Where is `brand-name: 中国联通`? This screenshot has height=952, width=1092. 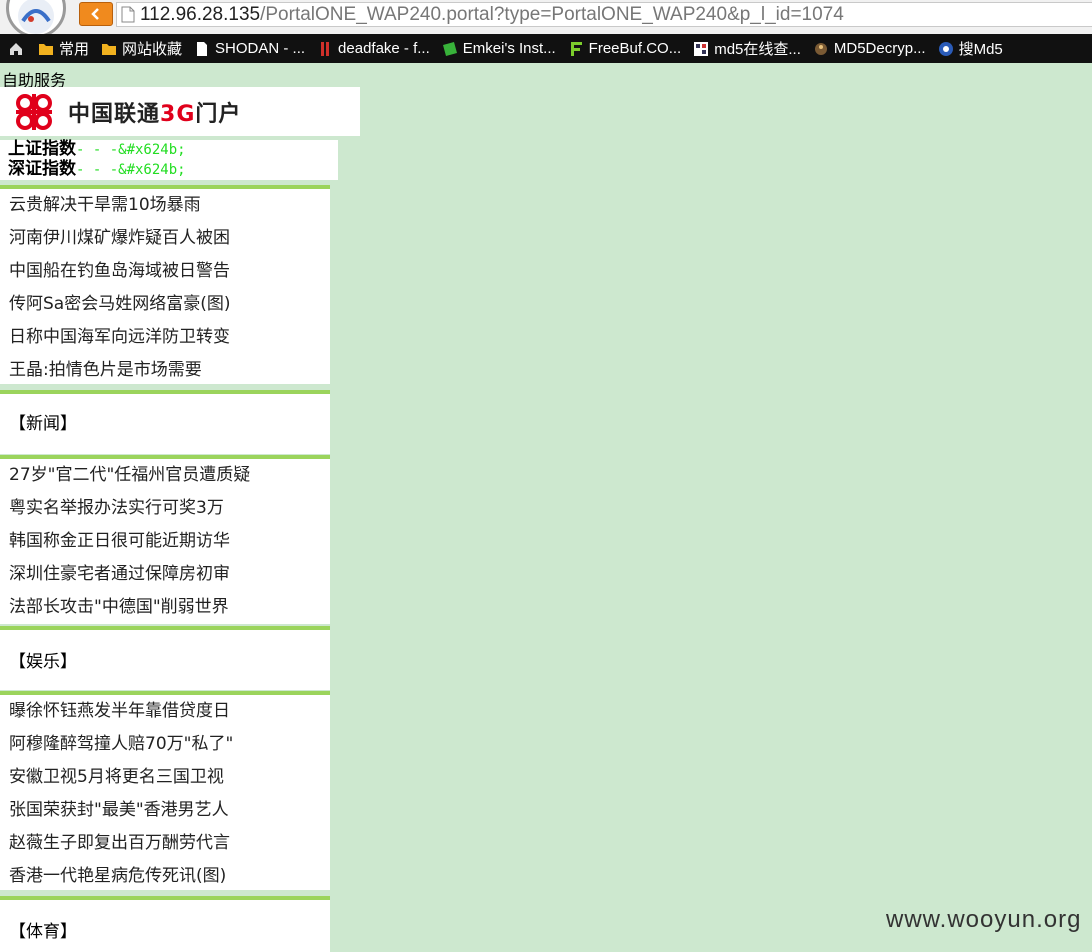
brand-name: 中国联通 is located at coordinates (114, 114).